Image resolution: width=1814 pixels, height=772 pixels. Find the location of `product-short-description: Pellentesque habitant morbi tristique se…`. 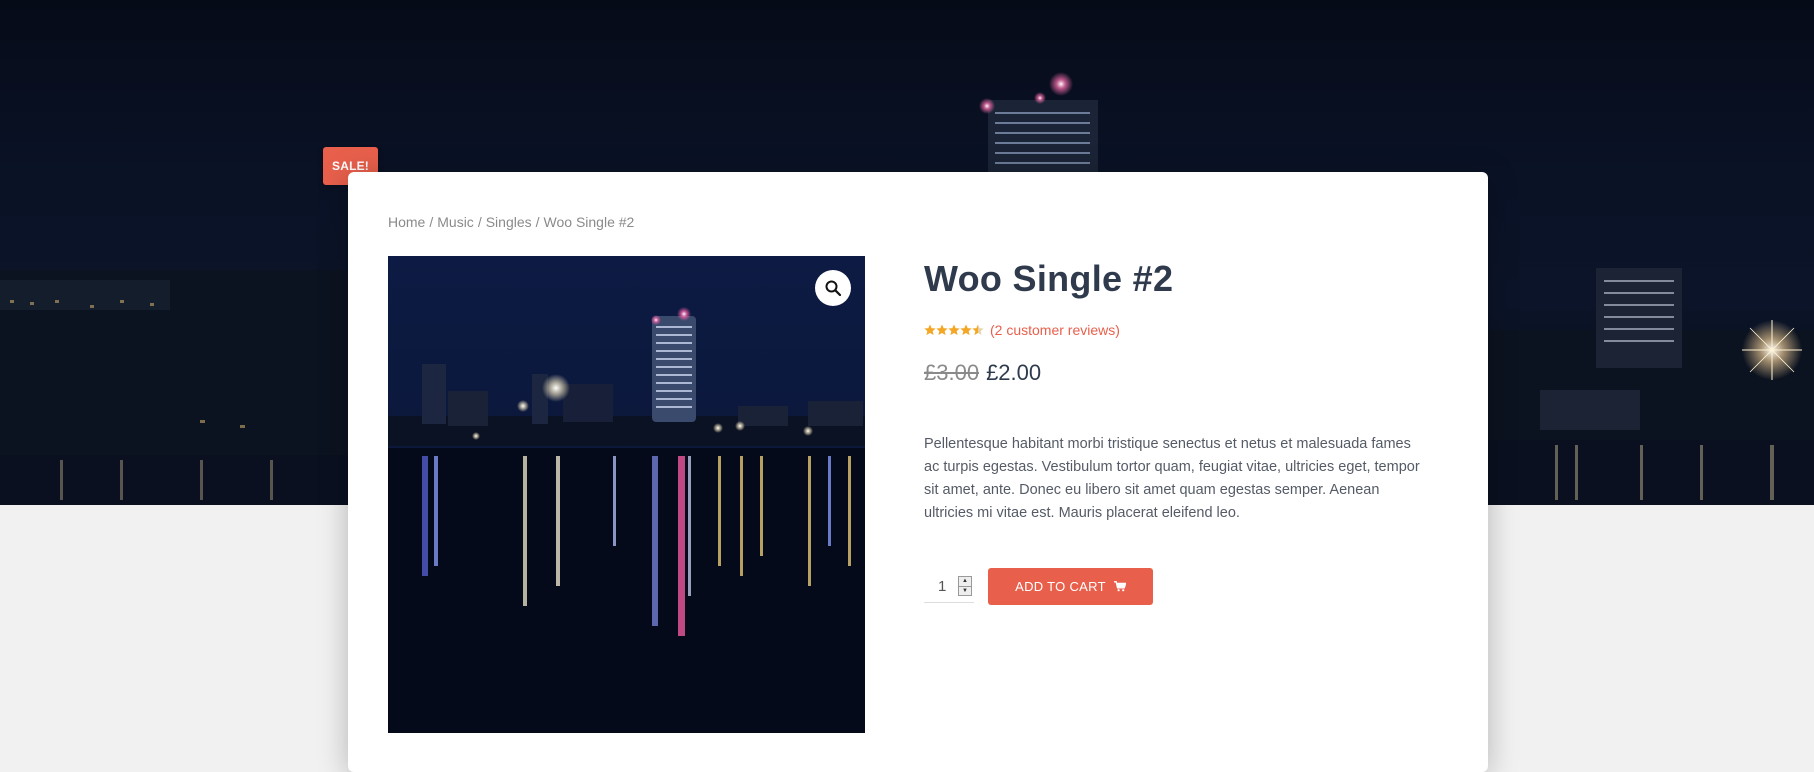

product-short-description: Pellentesque habitant morbi tristique se… is located at coordinates (1172, 478).